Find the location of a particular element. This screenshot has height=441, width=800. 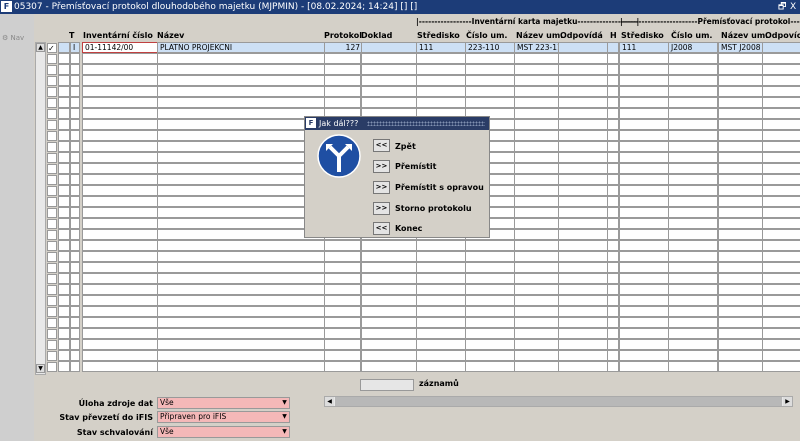

restore-icon: 🗗 is located at coordinates (782, 7).